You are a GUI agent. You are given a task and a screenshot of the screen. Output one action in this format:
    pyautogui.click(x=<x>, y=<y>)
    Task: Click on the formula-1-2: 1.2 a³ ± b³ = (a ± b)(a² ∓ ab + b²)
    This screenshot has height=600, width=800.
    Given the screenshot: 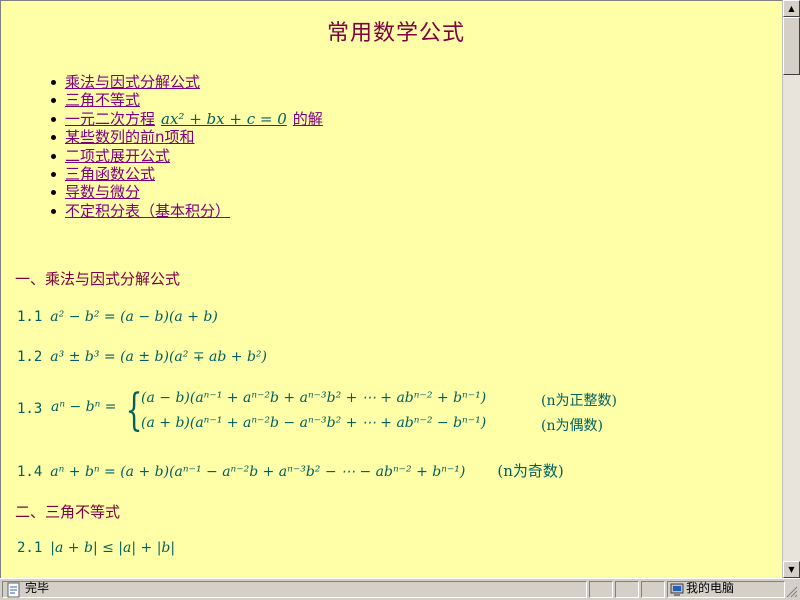 What is the action you would take?
    pyautogui.click(x=142, y=356)
    